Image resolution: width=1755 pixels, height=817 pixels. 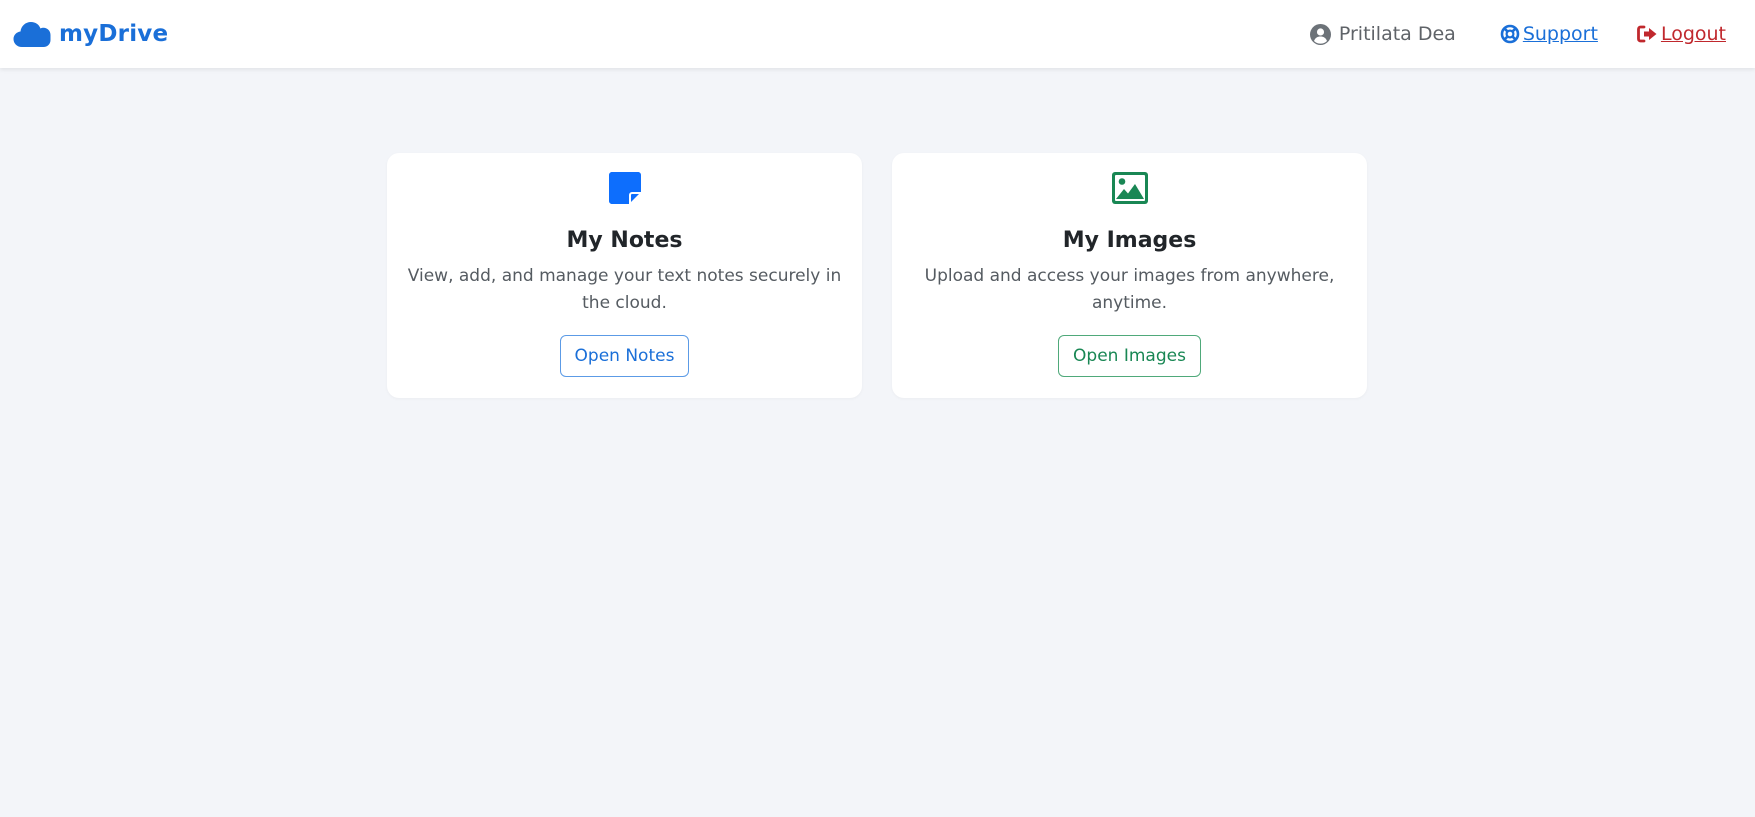 What do you see at coordinates (1693, 34) in the screenshot?
I see `logout-label: Logout` at bounding box center [1693, 34].